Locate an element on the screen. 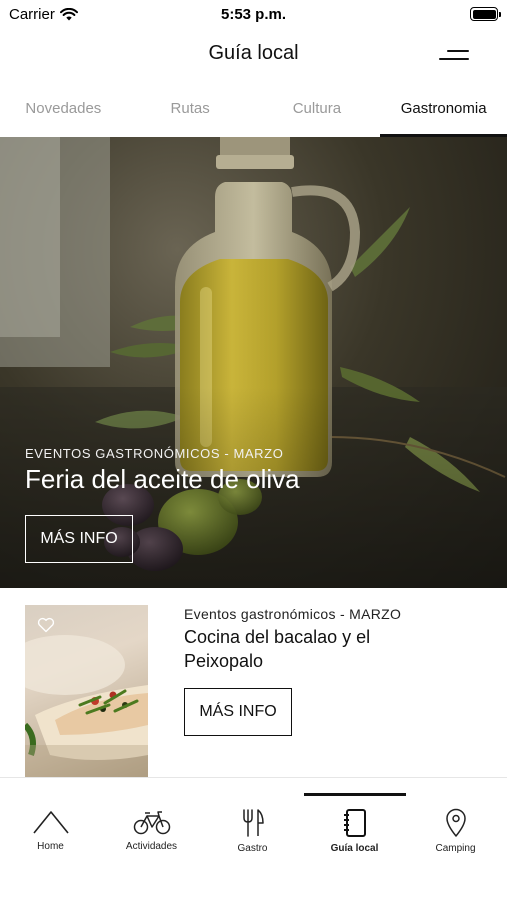 Image resolution: width=507 pixels, height=900 pixels. status-time: 5:53 p.m. is located at coordinates (253, 14).